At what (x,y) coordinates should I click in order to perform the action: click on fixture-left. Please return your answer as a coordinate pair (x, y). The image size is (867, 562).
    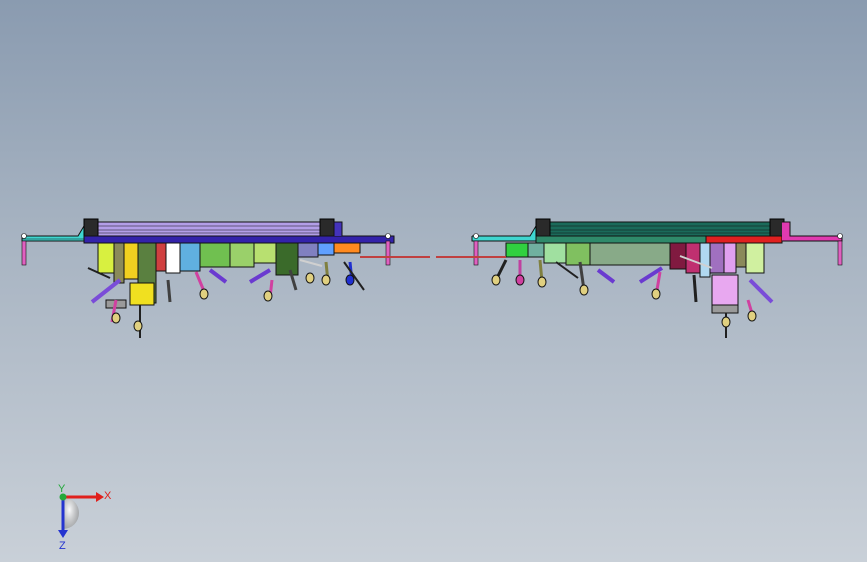
    Looking at the image, I should click on (226, 278).